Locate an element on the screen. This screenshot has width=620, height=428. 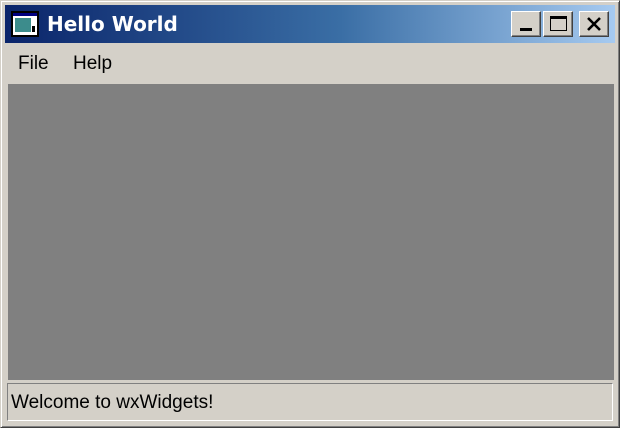
status-text: Welcome to wxWidgets! is located at coordinates (112, 402).